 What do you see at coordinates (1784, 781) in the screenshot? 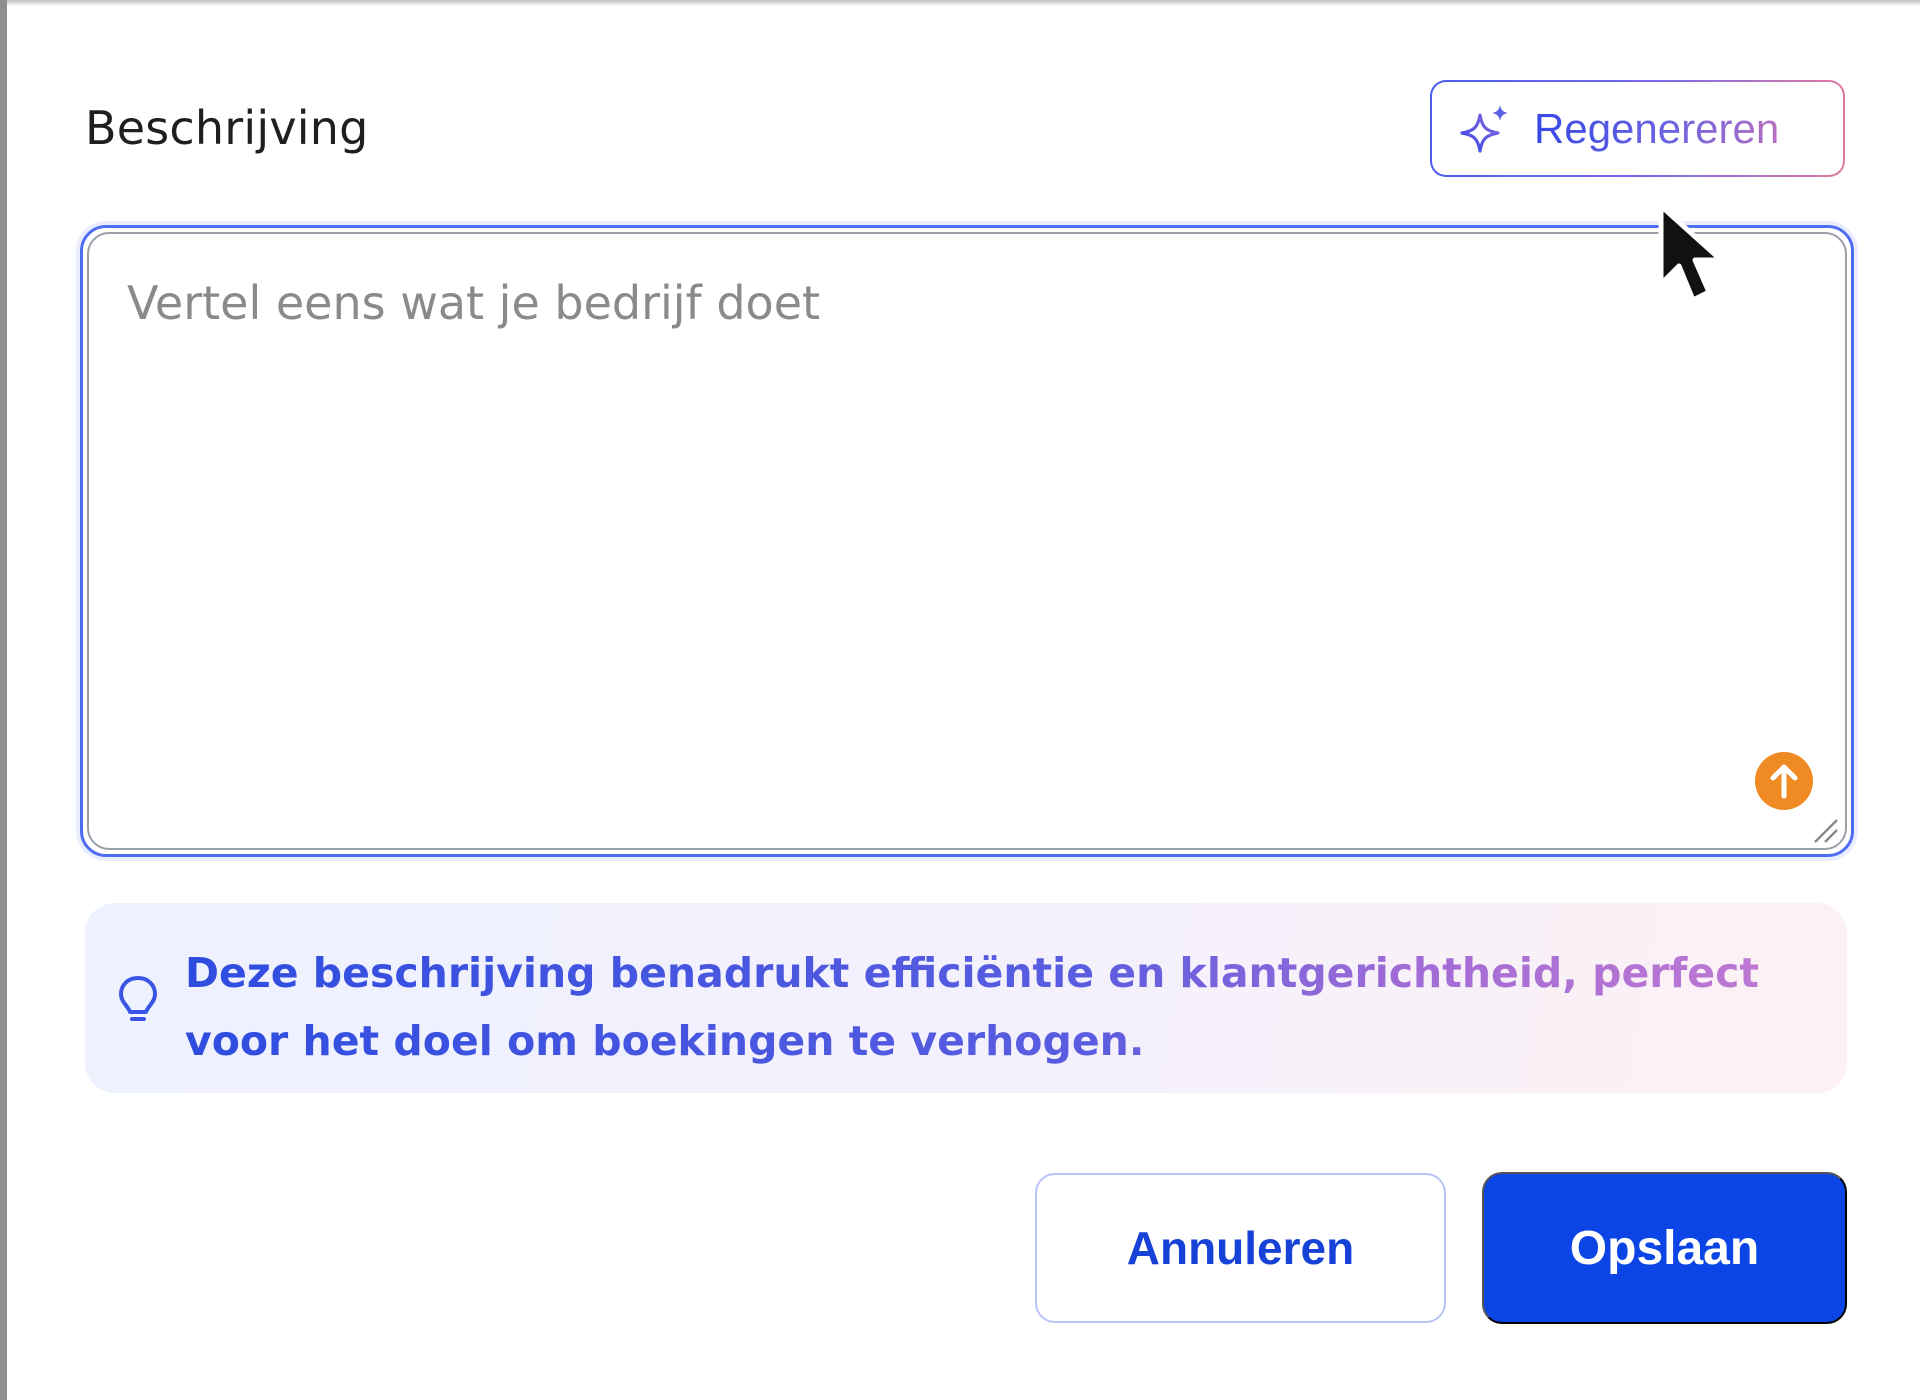
I see `upload-arrow-icon` at bounding box center [1784, 781].